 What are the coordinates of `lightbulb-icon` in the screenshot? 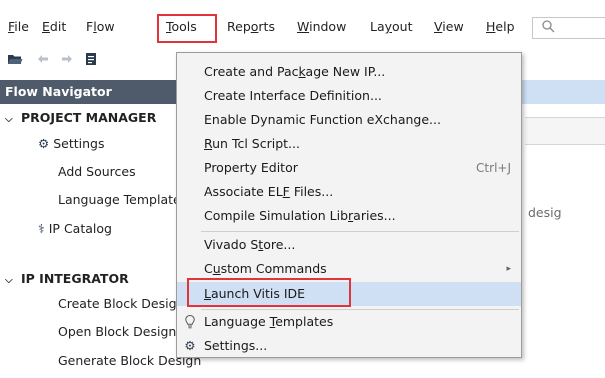 It's located at (190, 322).